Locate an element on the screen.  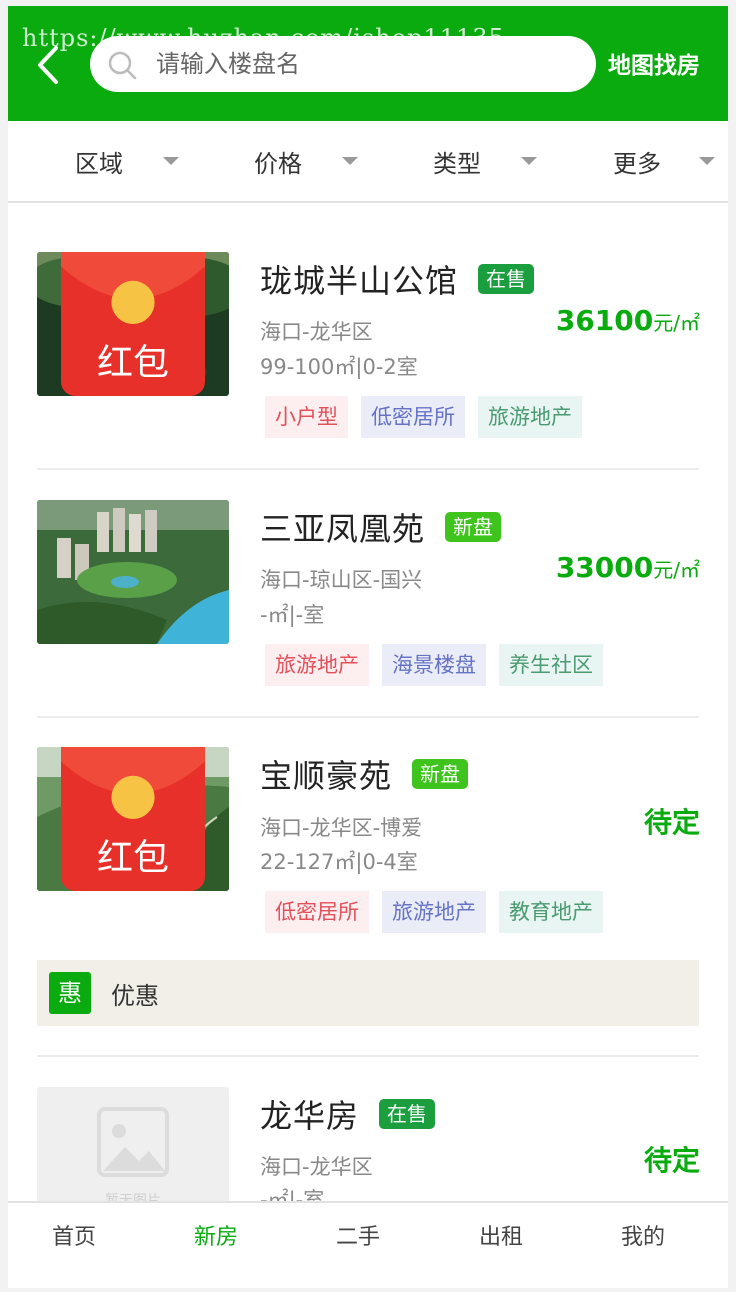
bottom-tab-bar: 首页 新房 二手 出租 我的 is located at coordinates (368, 1244).